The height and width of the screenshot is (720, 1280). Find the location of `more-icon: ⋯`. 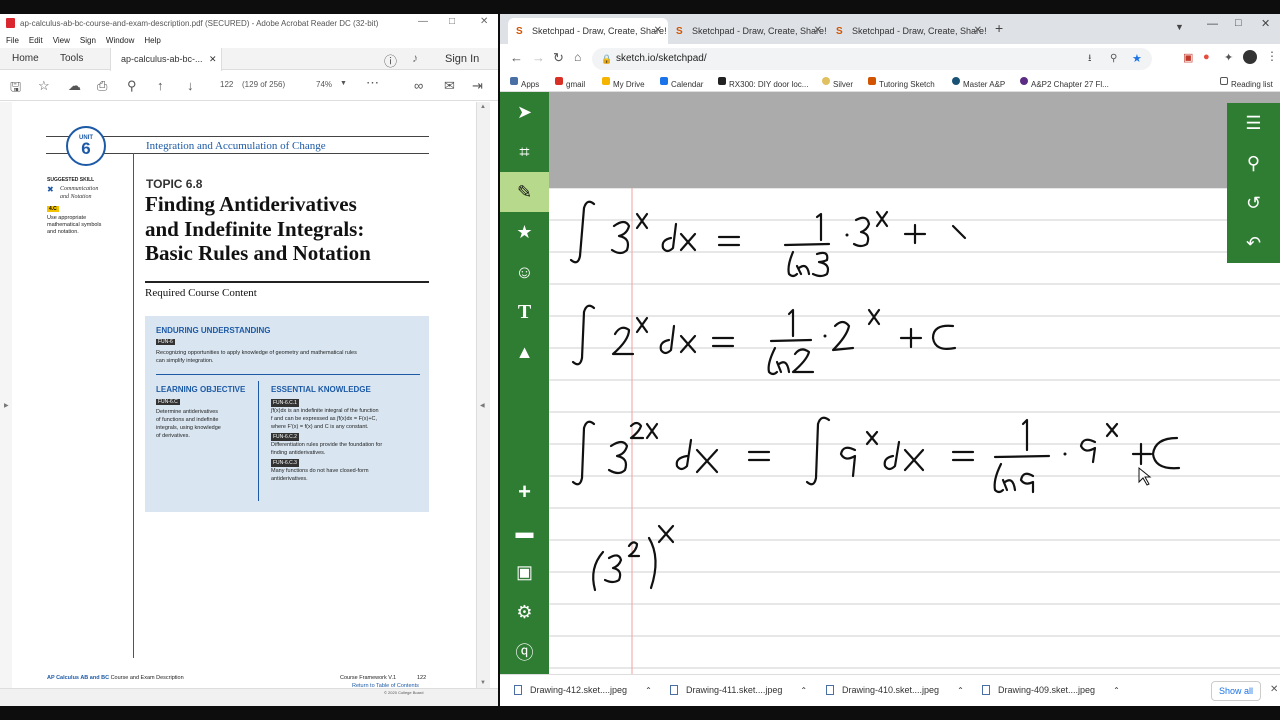

more-icon: ⋯ is located at coordinates (372, 83).